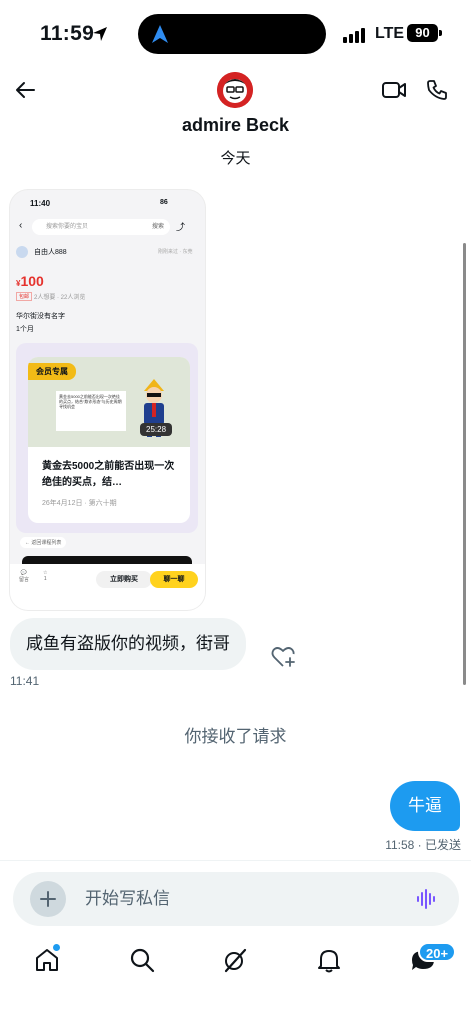 The image size is (471, 1024). What do you see at coordinates (50, 252) in the screenshot?
I see `screenshot-seller-name: 自由人888` at bounding box center [50, 252].